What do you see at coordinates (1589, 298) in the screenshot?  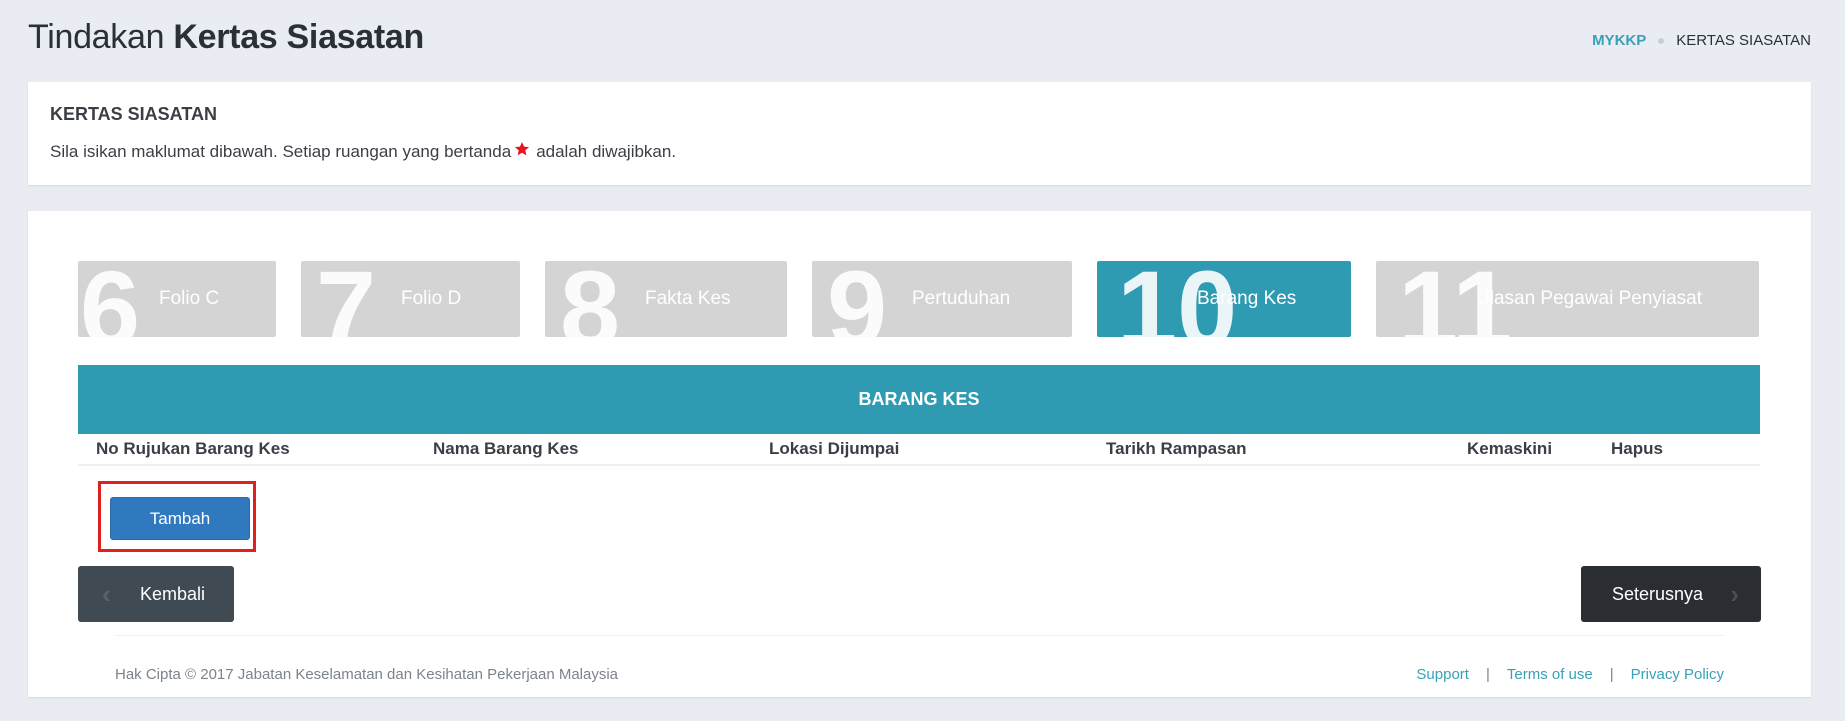 I see `step-label: Ulasan Pegawai Penyiasat` at bounding box center [1589, 298].